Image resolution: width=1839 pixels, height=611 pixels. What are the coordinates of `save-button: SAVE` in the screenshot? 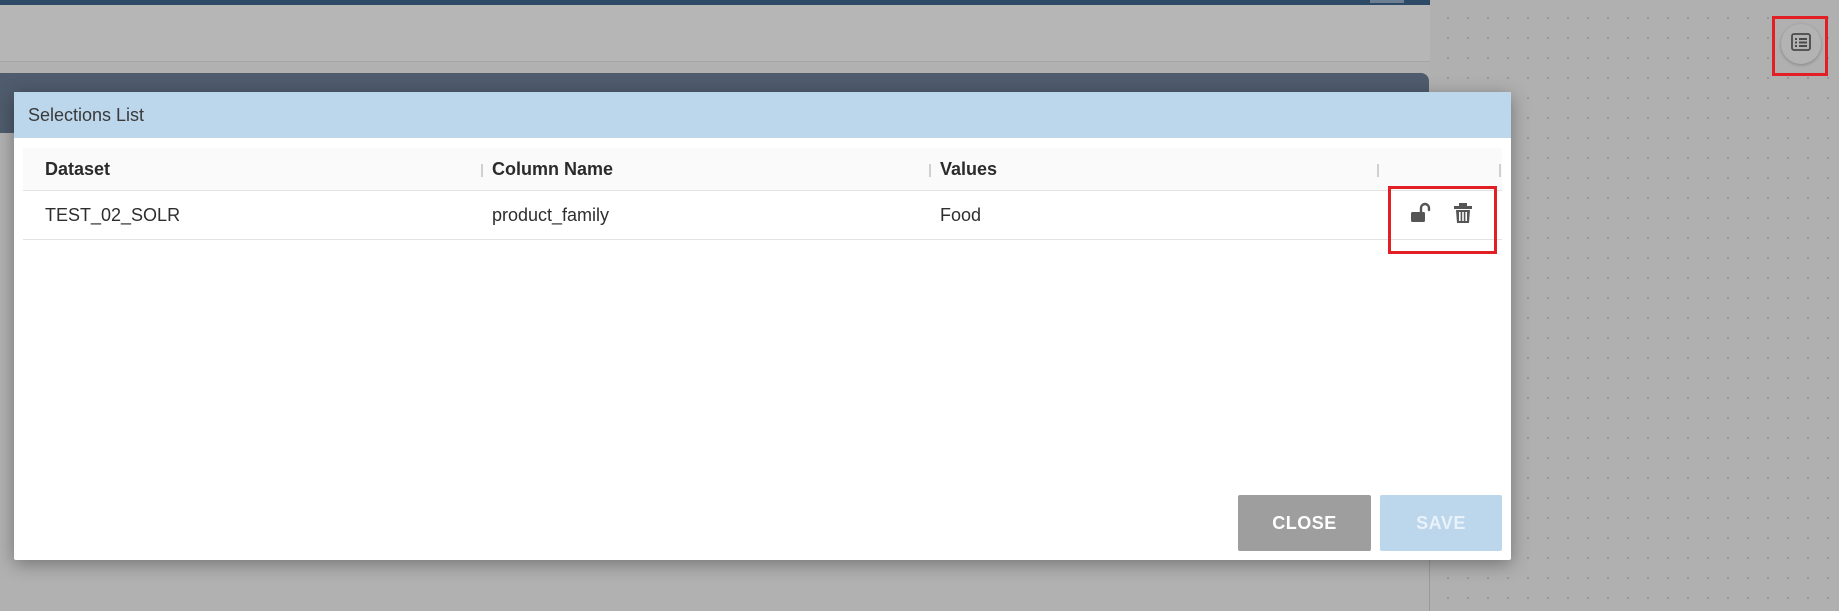 It's located at (1441, 523).